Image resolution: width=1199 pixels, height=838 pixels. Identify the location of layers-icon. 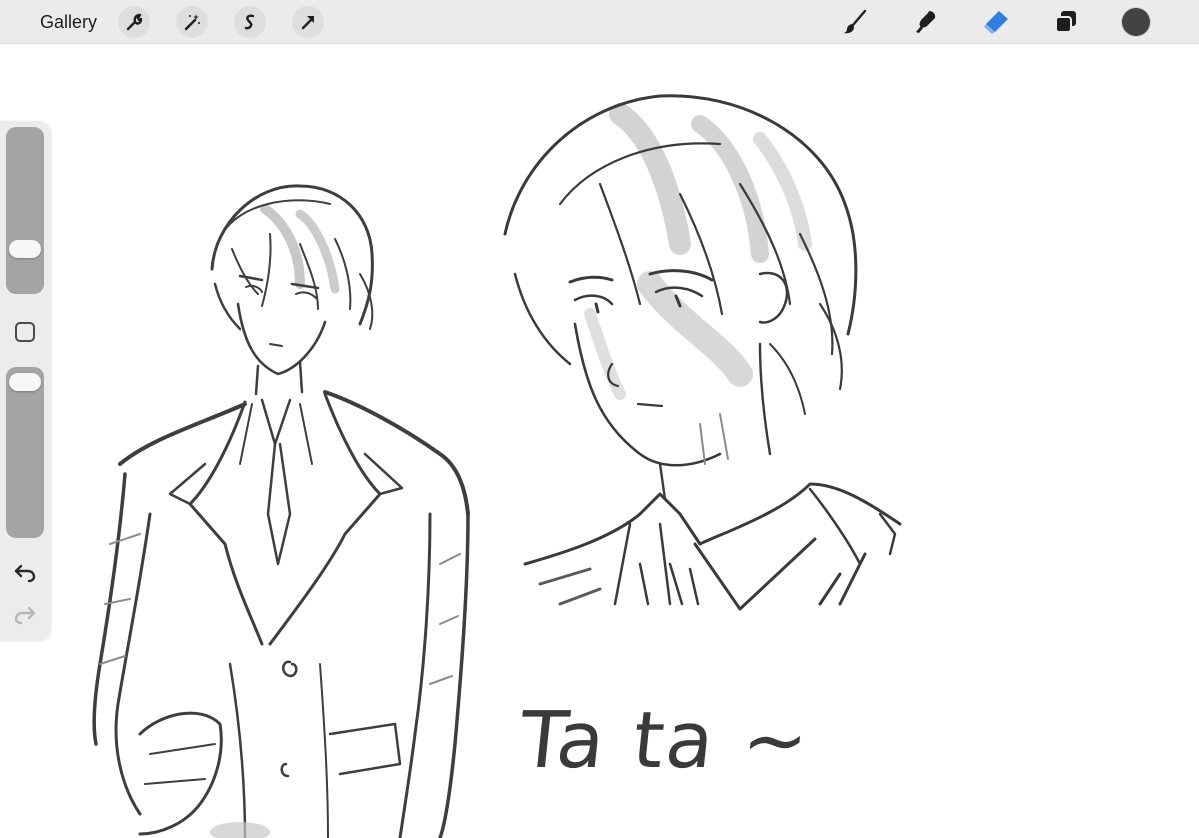
(1066, 22).